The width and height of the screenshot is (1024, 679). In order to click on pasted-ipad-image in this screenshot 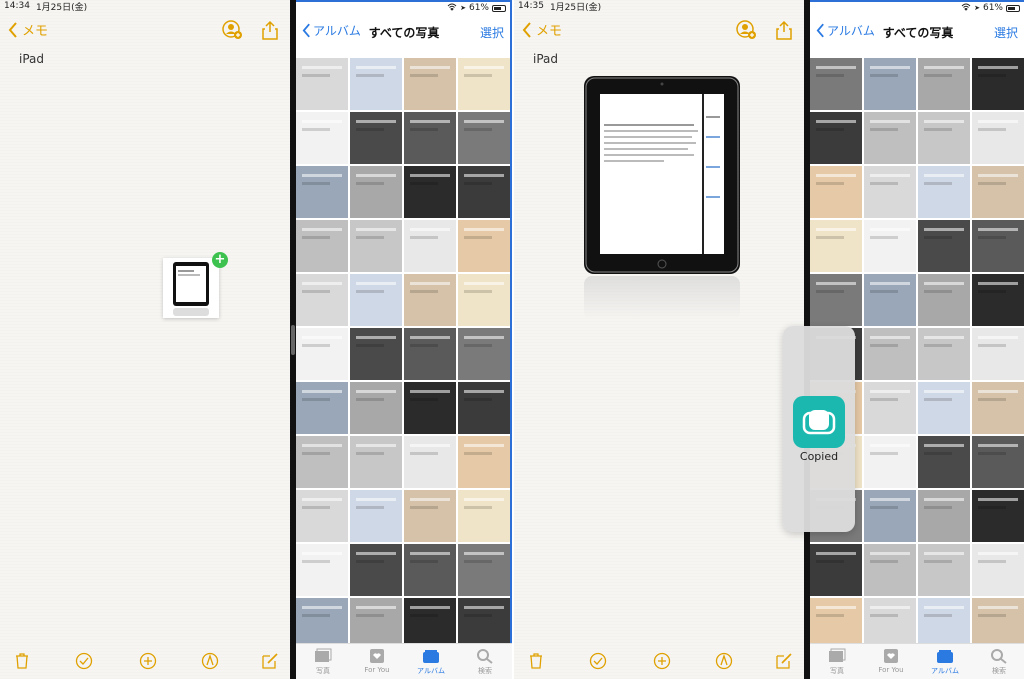, I will do `click(662, 175)`.